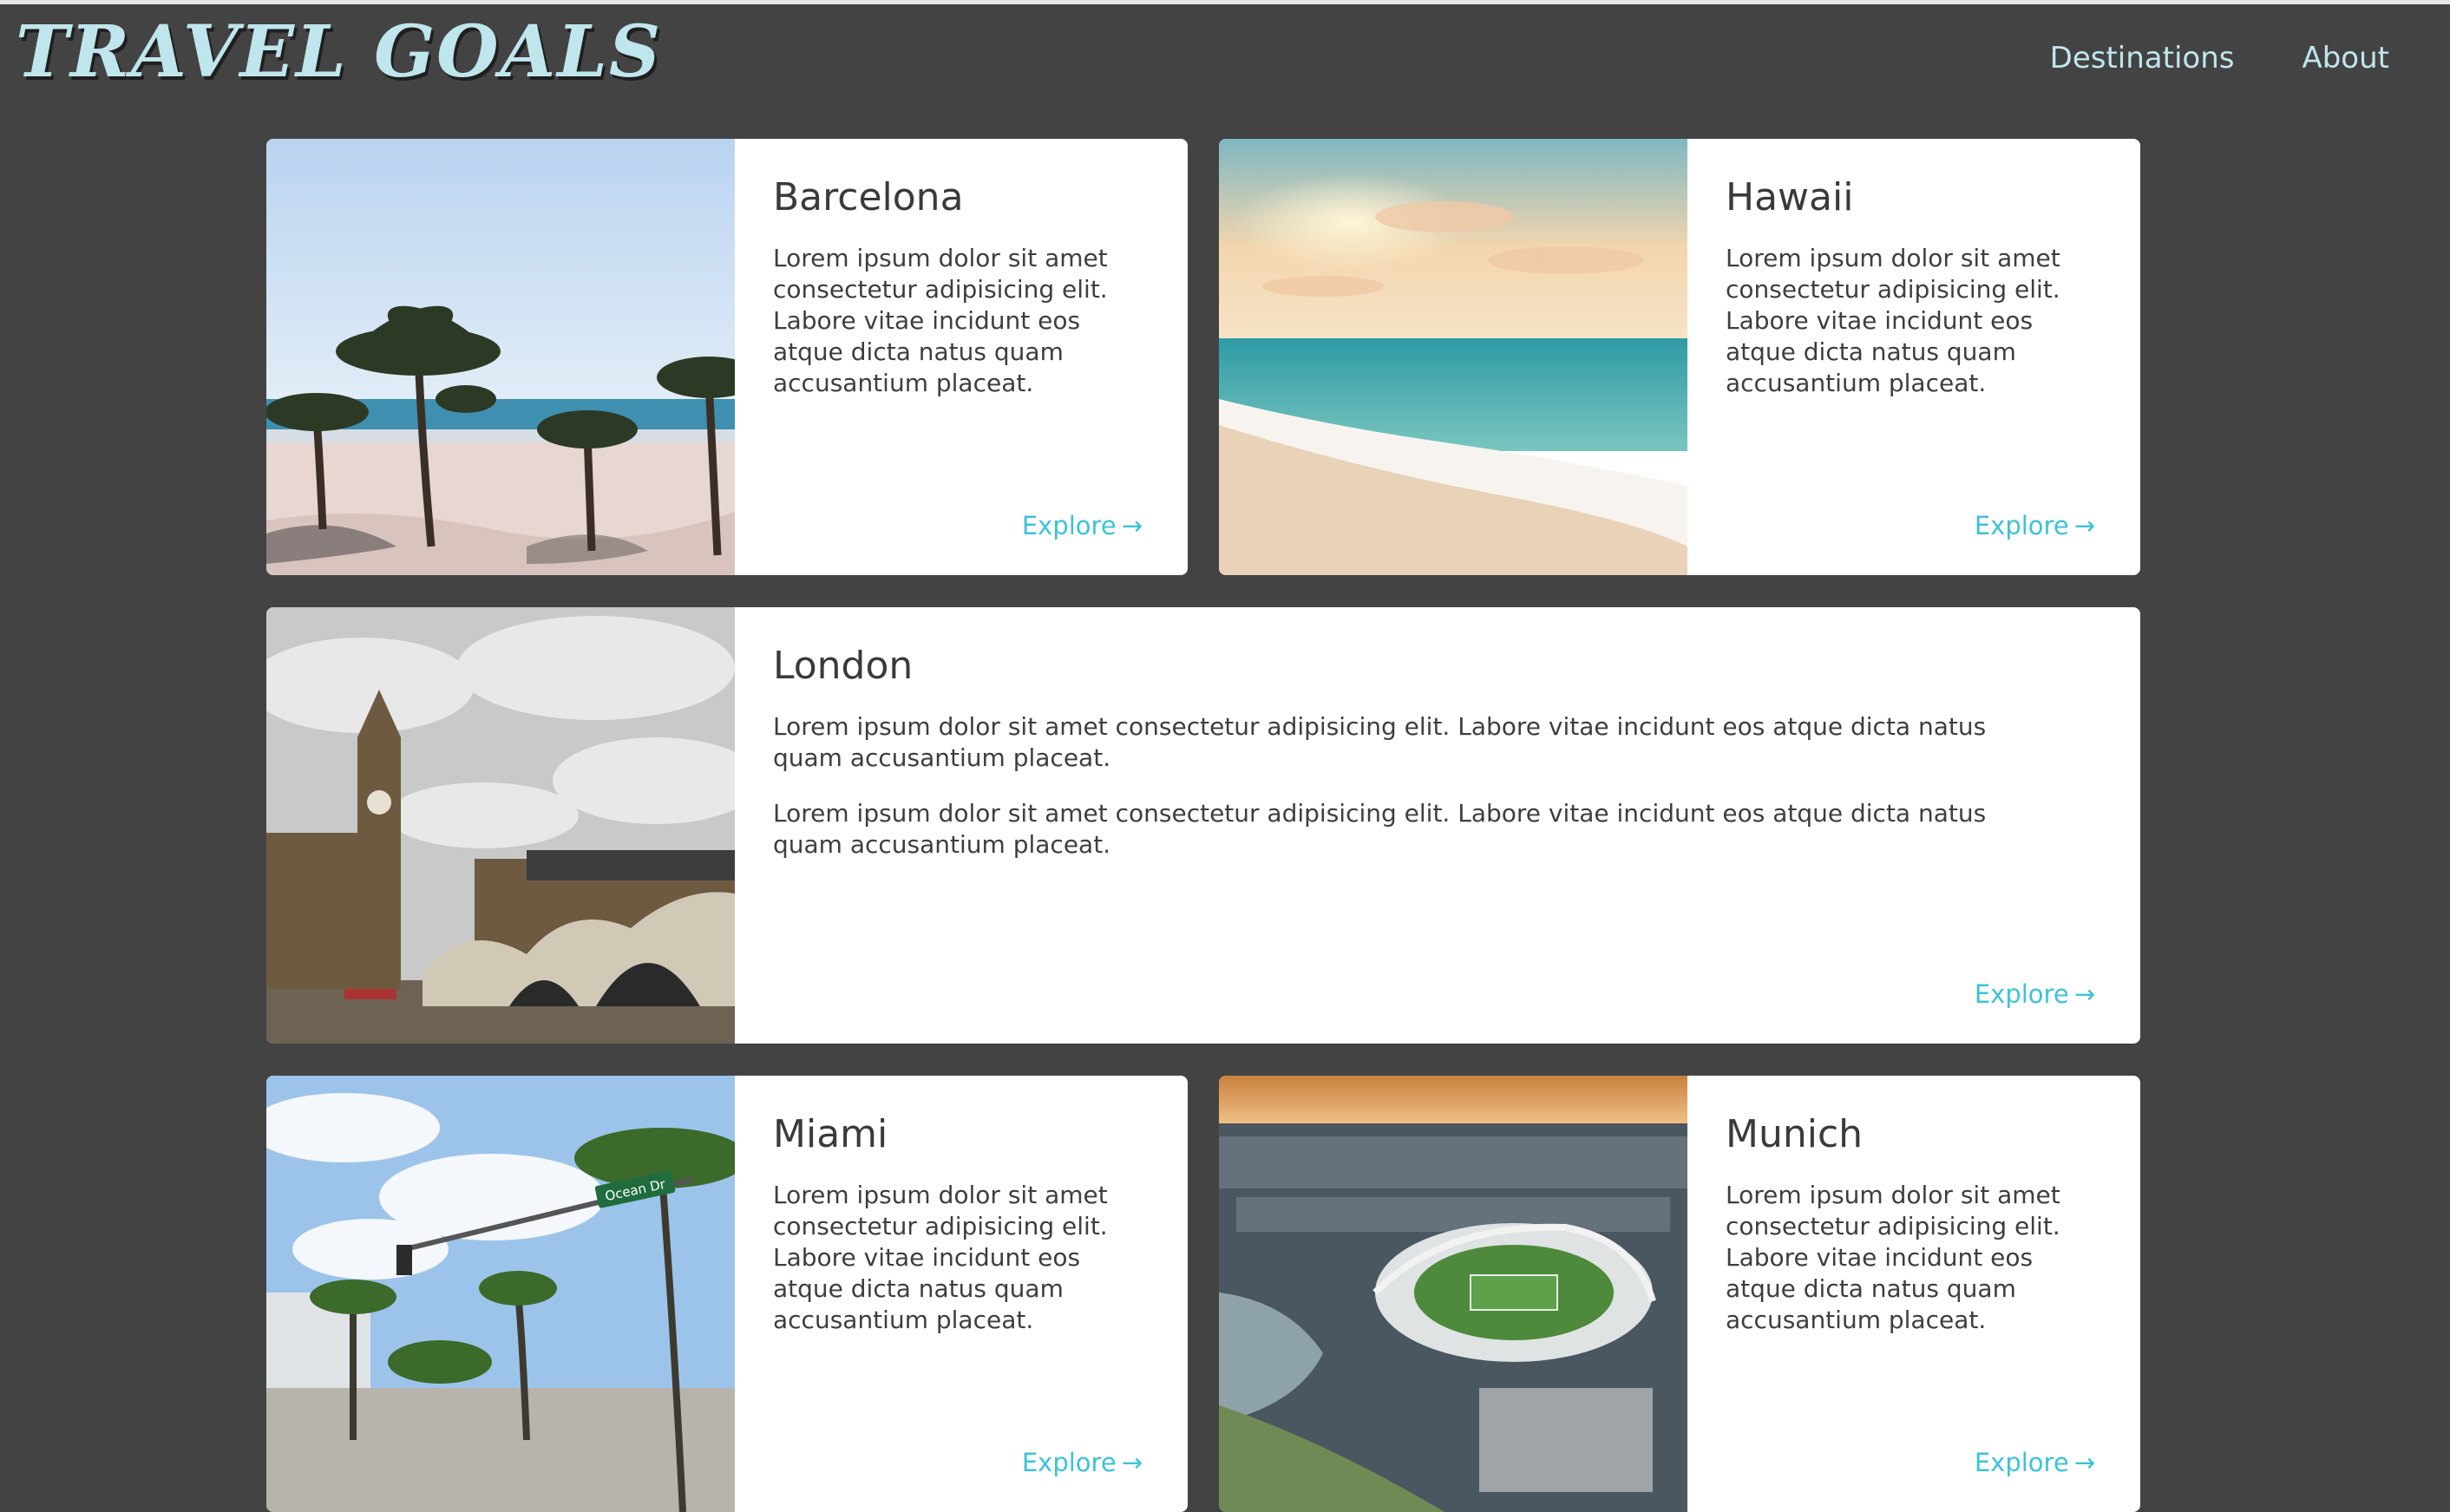  I want to click on card-title: Munich, so click(1795, 1134).